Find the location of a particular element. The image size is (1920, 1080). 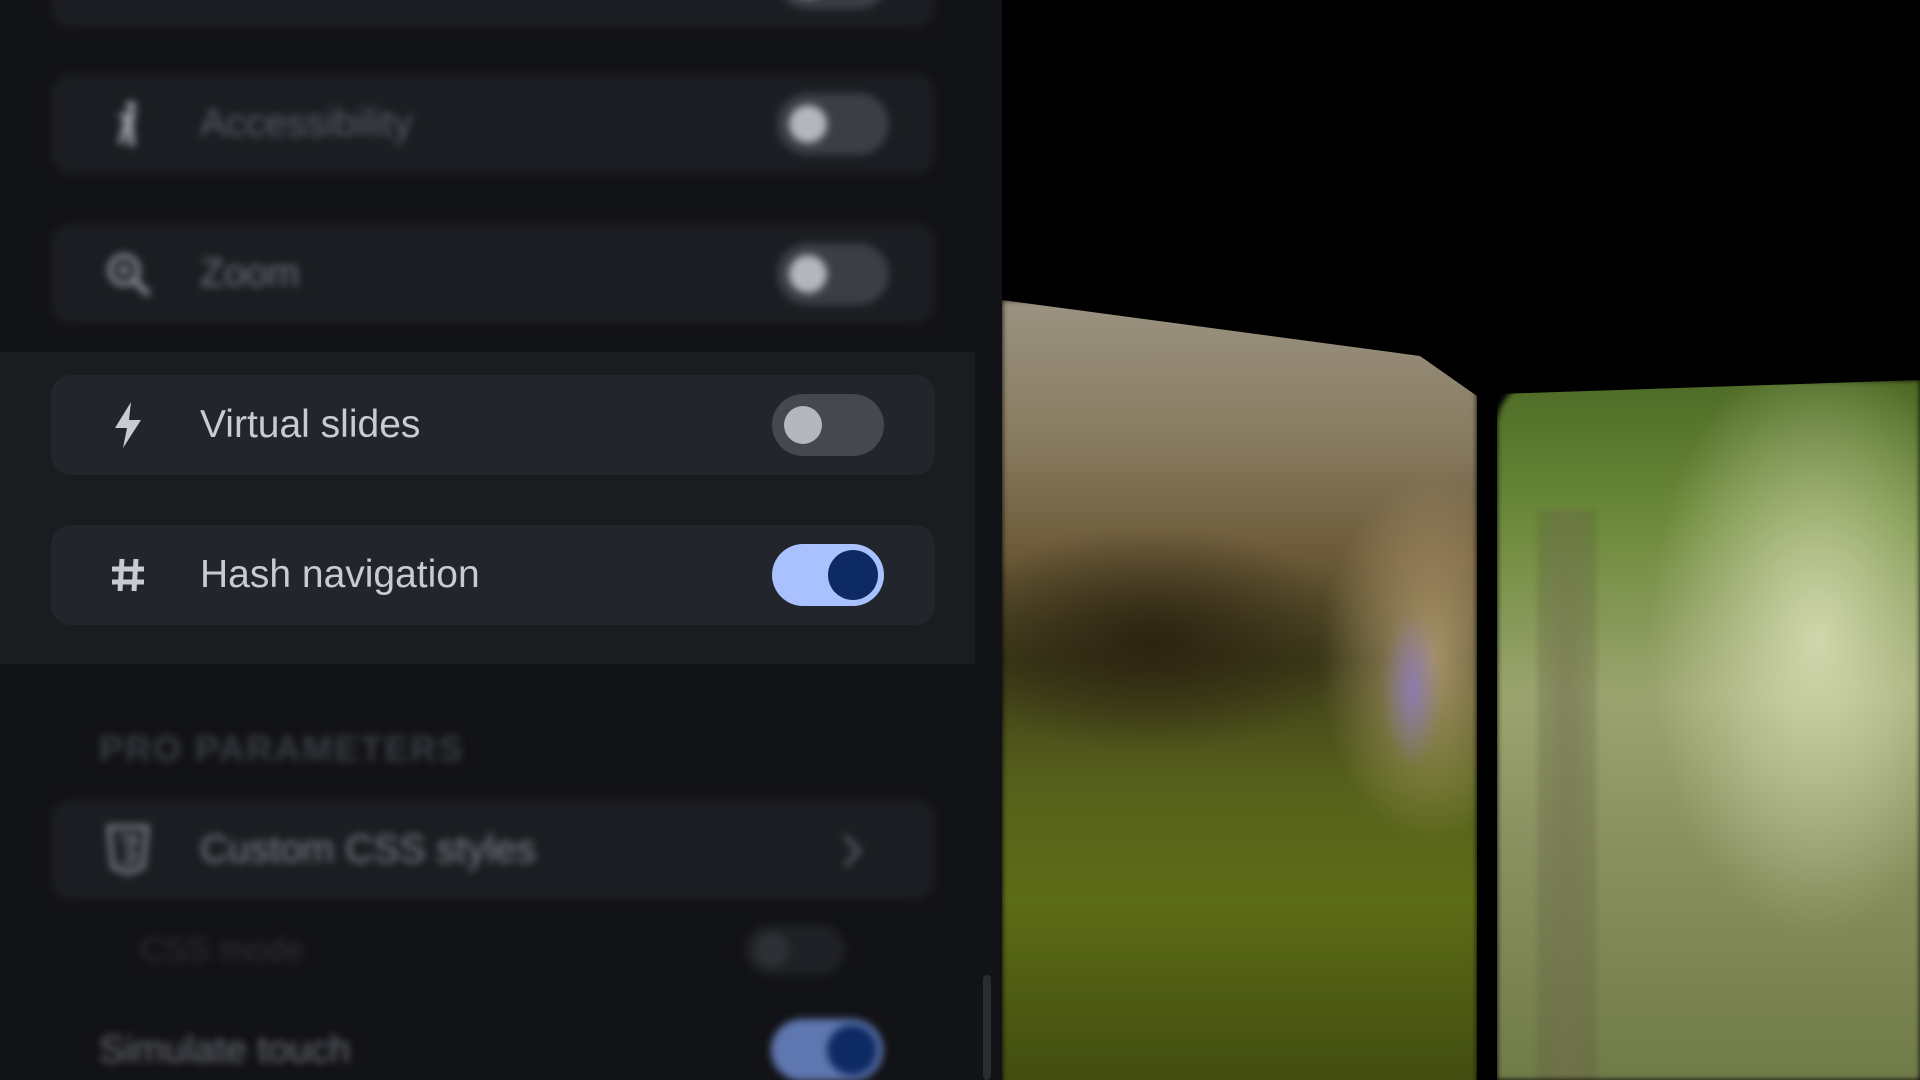

settings-row-top-partial is located at coordinates (493, 14).